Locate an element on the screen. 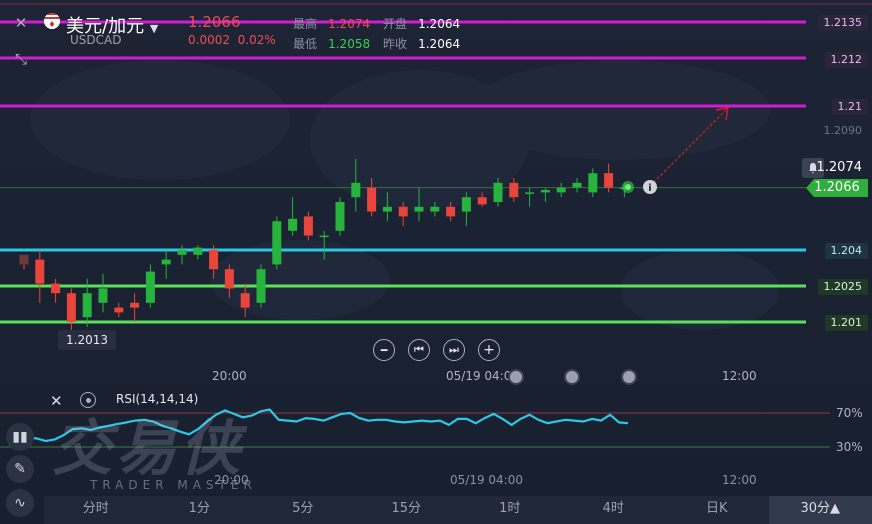 The image size is (872, 524). symbol-code: USDCAD is located at coordinates (96, 40).